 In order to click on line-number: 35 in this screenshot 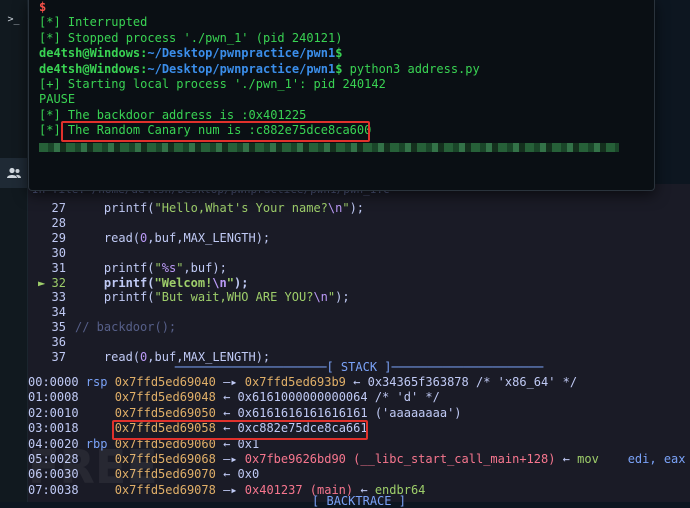, I will do `click(58, 327)`.